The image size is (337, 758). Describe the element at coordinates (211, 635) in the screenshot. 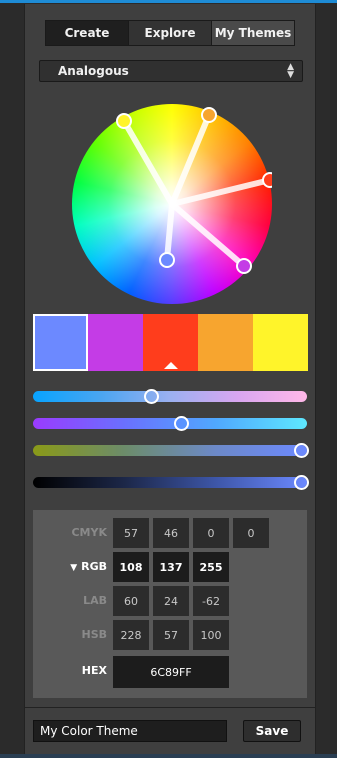

I see `hsb-b-value: 100` at that location.